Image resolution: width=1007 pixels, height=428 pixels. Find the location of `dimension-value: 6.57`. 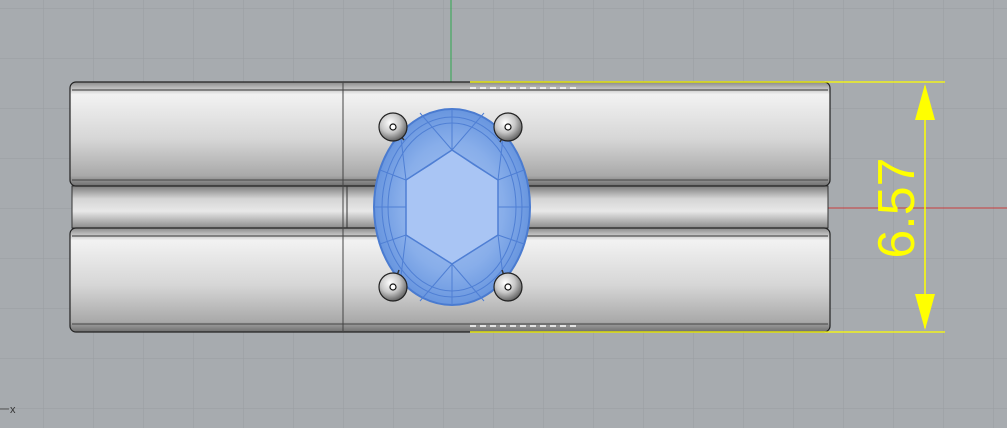

dimension-value: 6.57 is located at coordinates (897, 207).